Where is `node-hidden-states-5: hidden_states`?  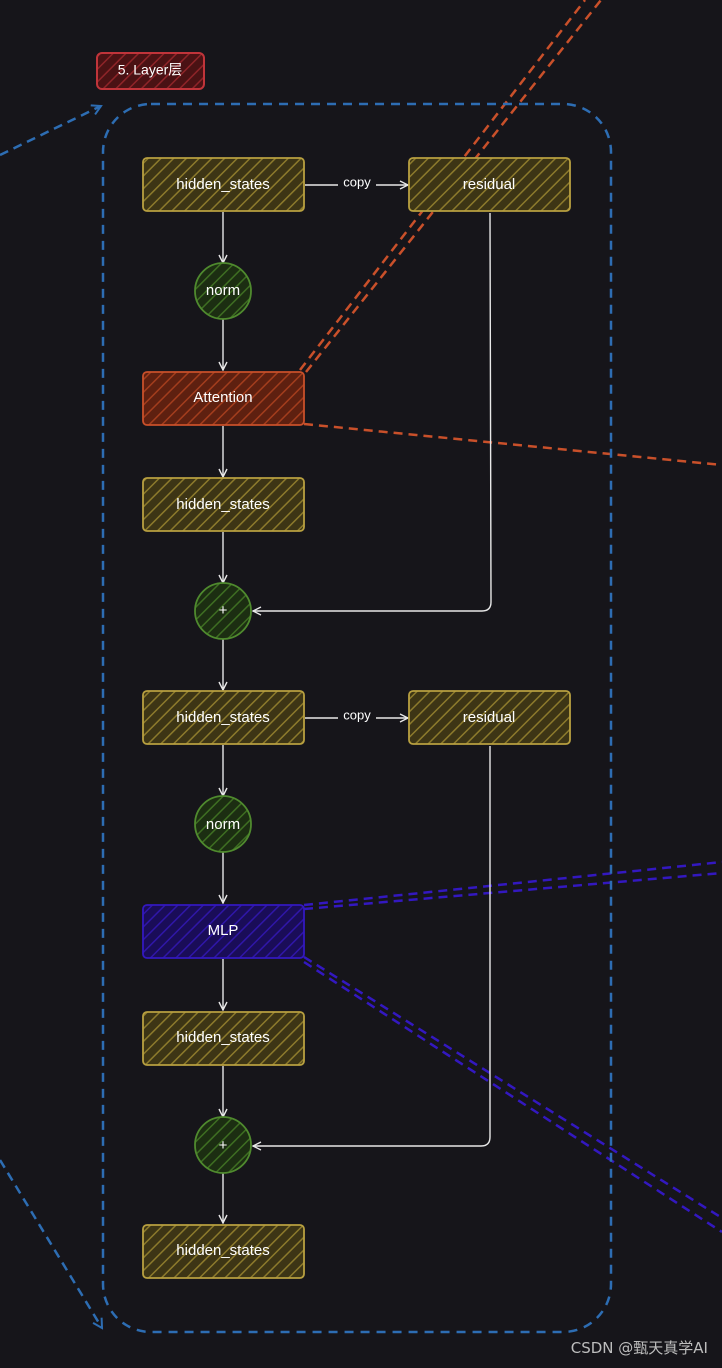 node-hidden-states-5: hidden_states is located at coordinates (223, 1251).